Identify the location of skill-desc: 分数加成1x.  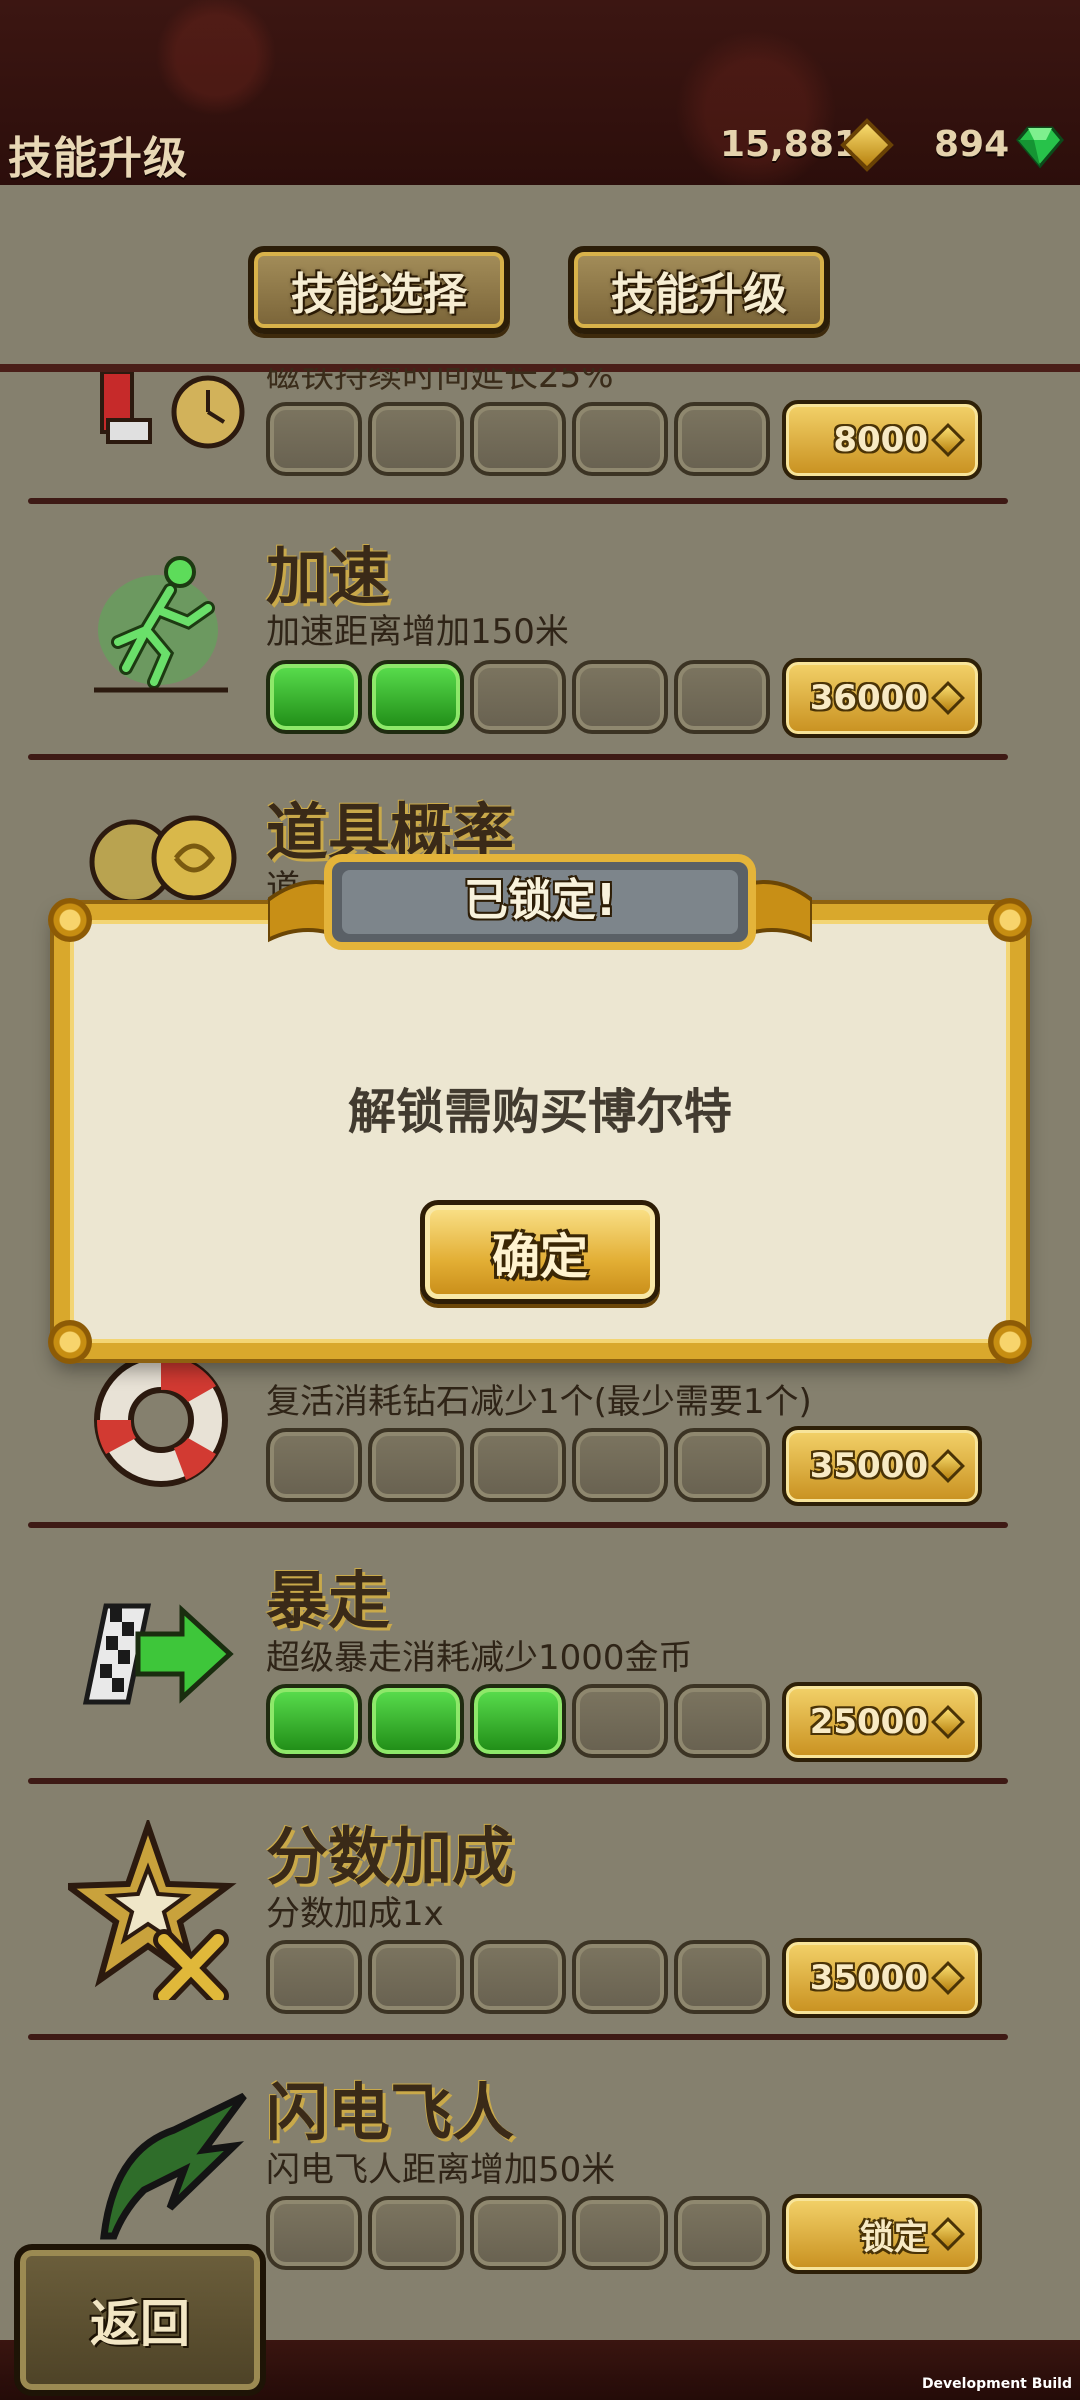
(355, 1914).